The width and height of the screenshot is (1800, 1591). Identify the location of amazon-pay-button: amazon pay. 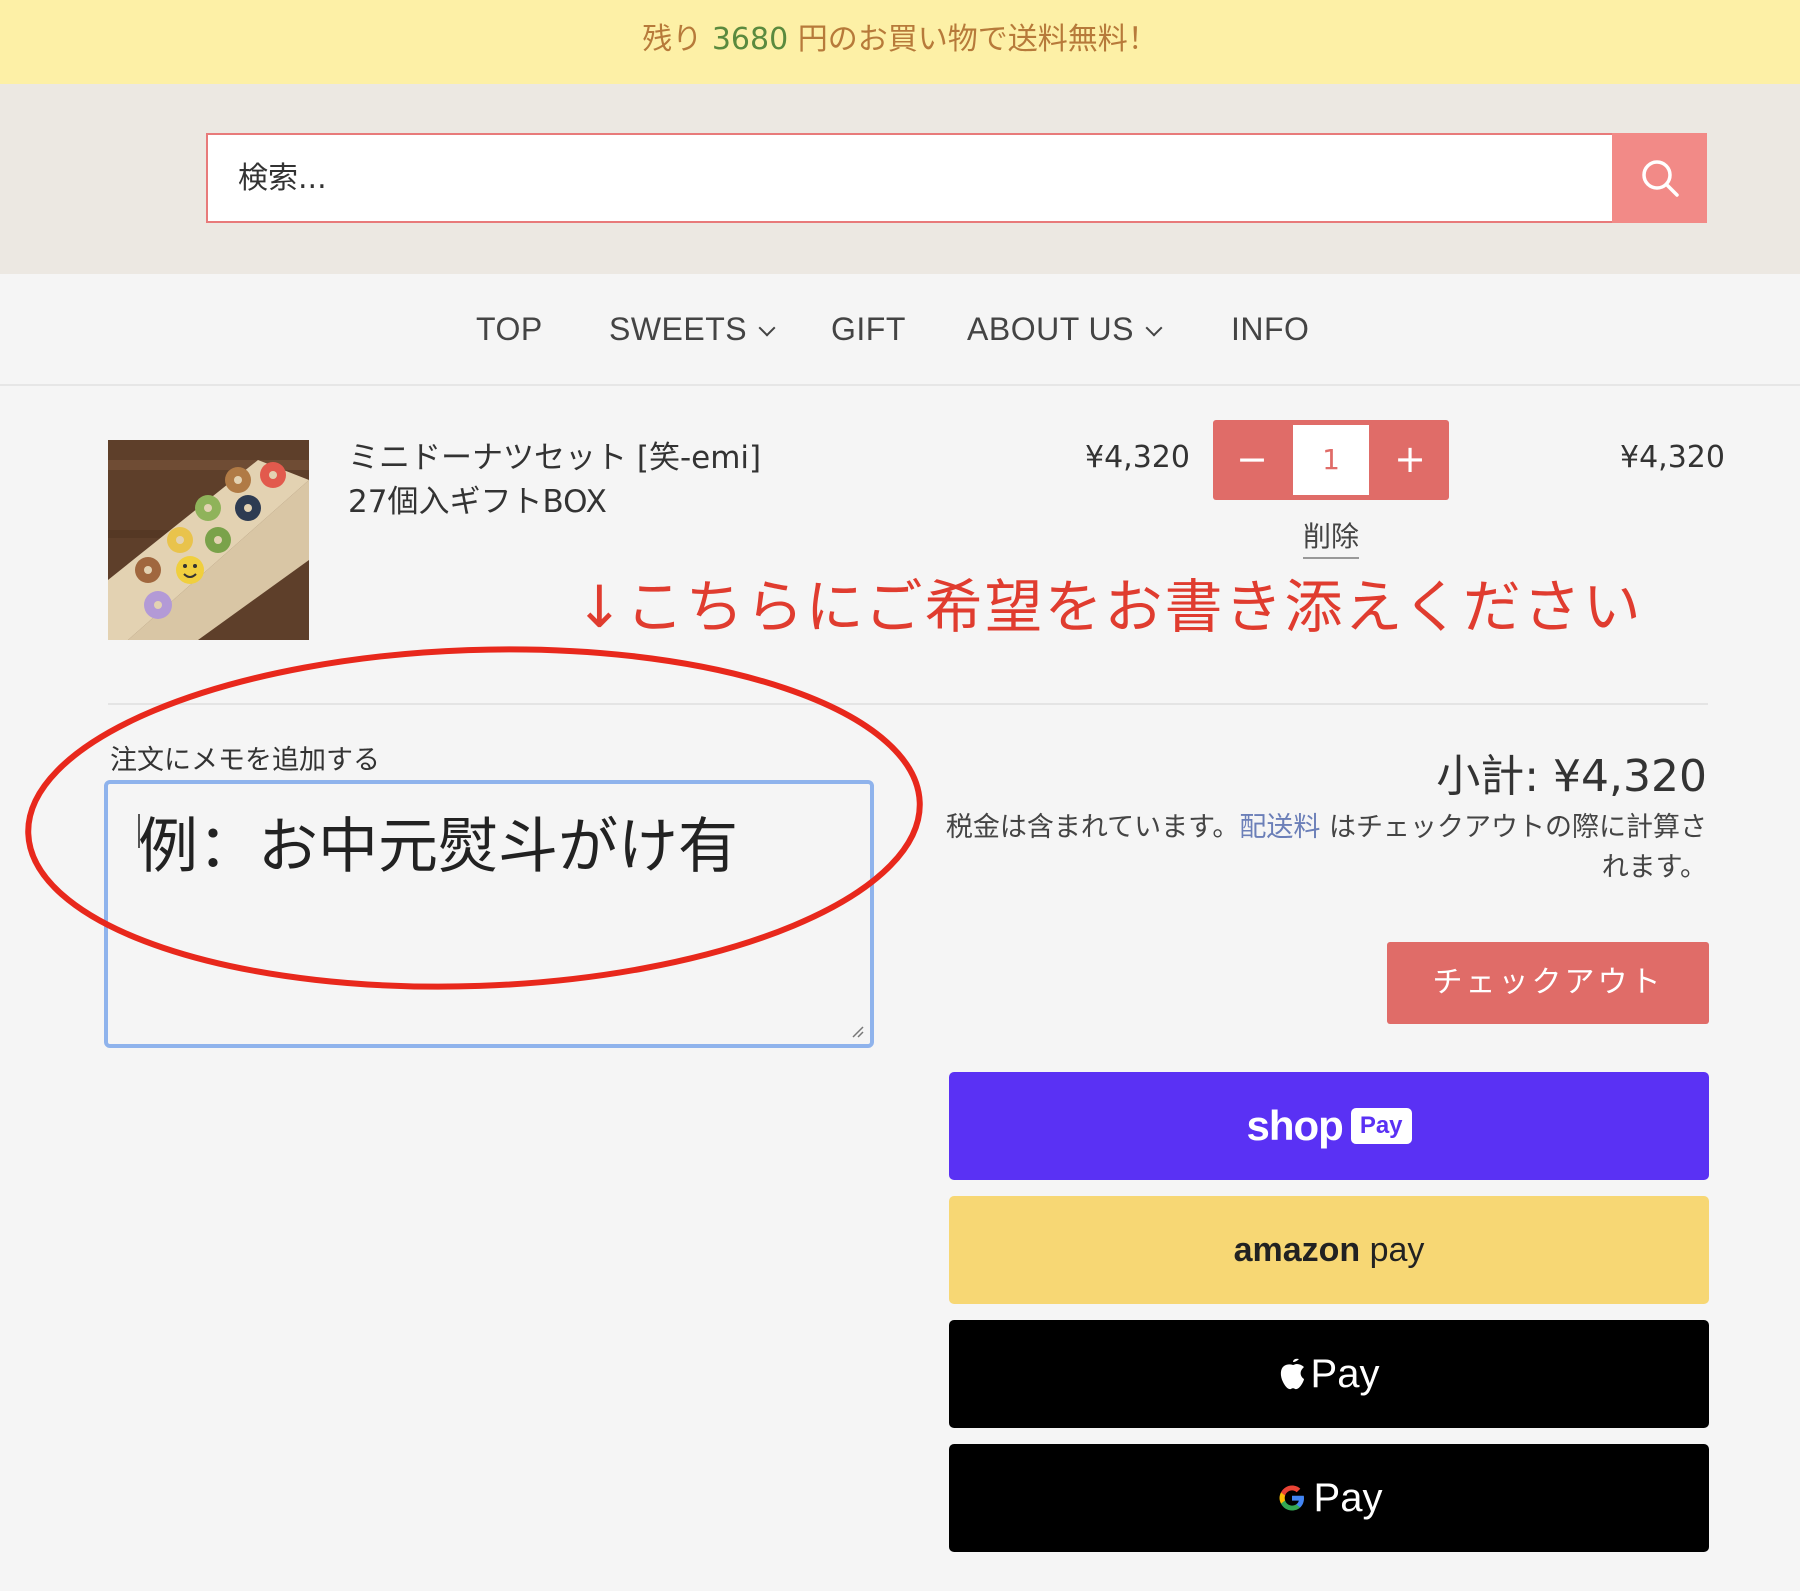
(1329, 1250).